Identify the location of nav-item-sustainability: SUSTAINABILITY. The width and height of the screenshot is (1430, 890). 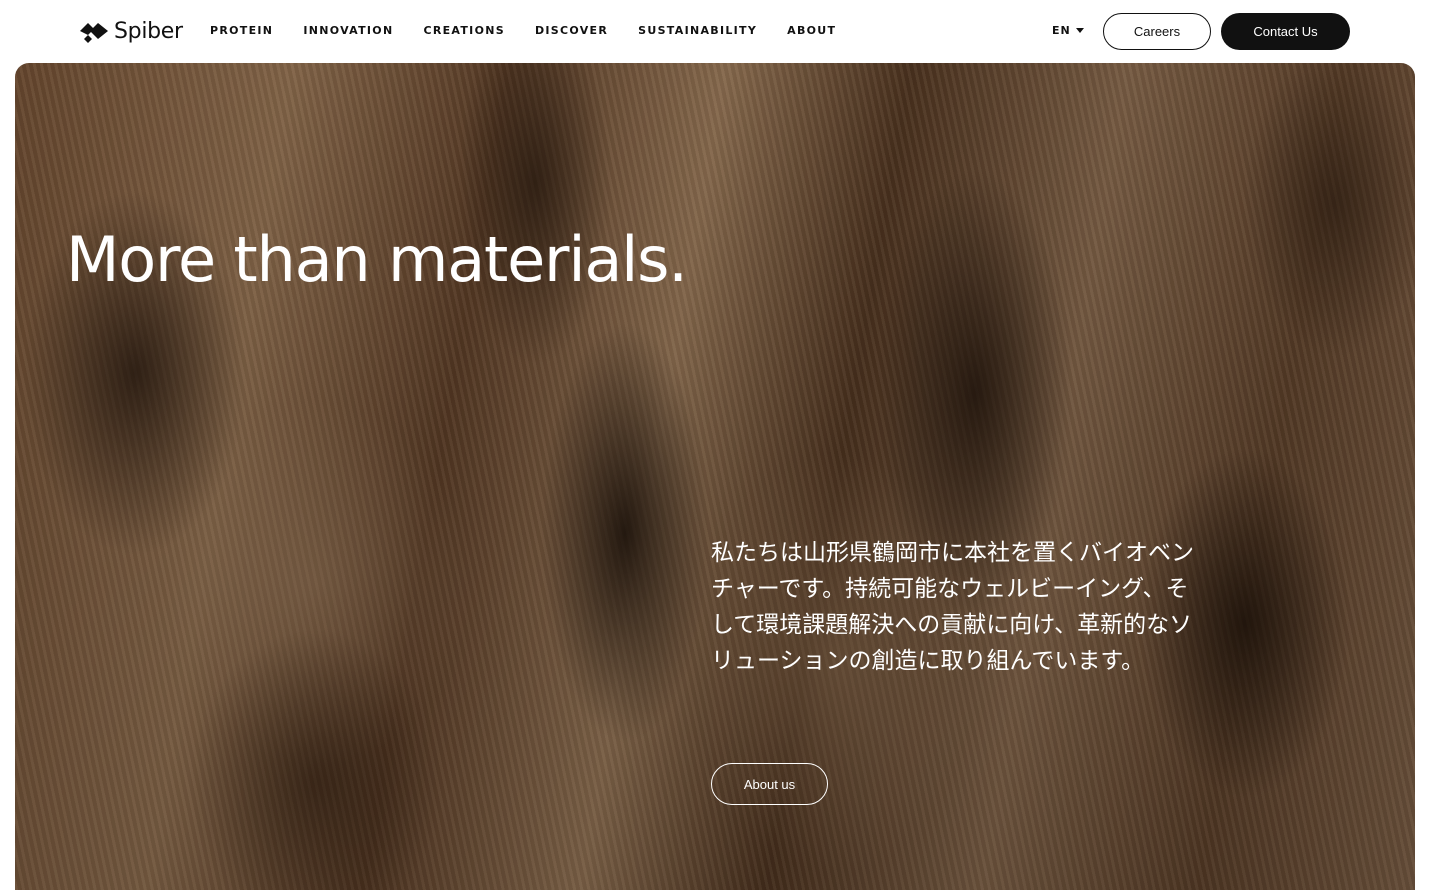
(697, 30).